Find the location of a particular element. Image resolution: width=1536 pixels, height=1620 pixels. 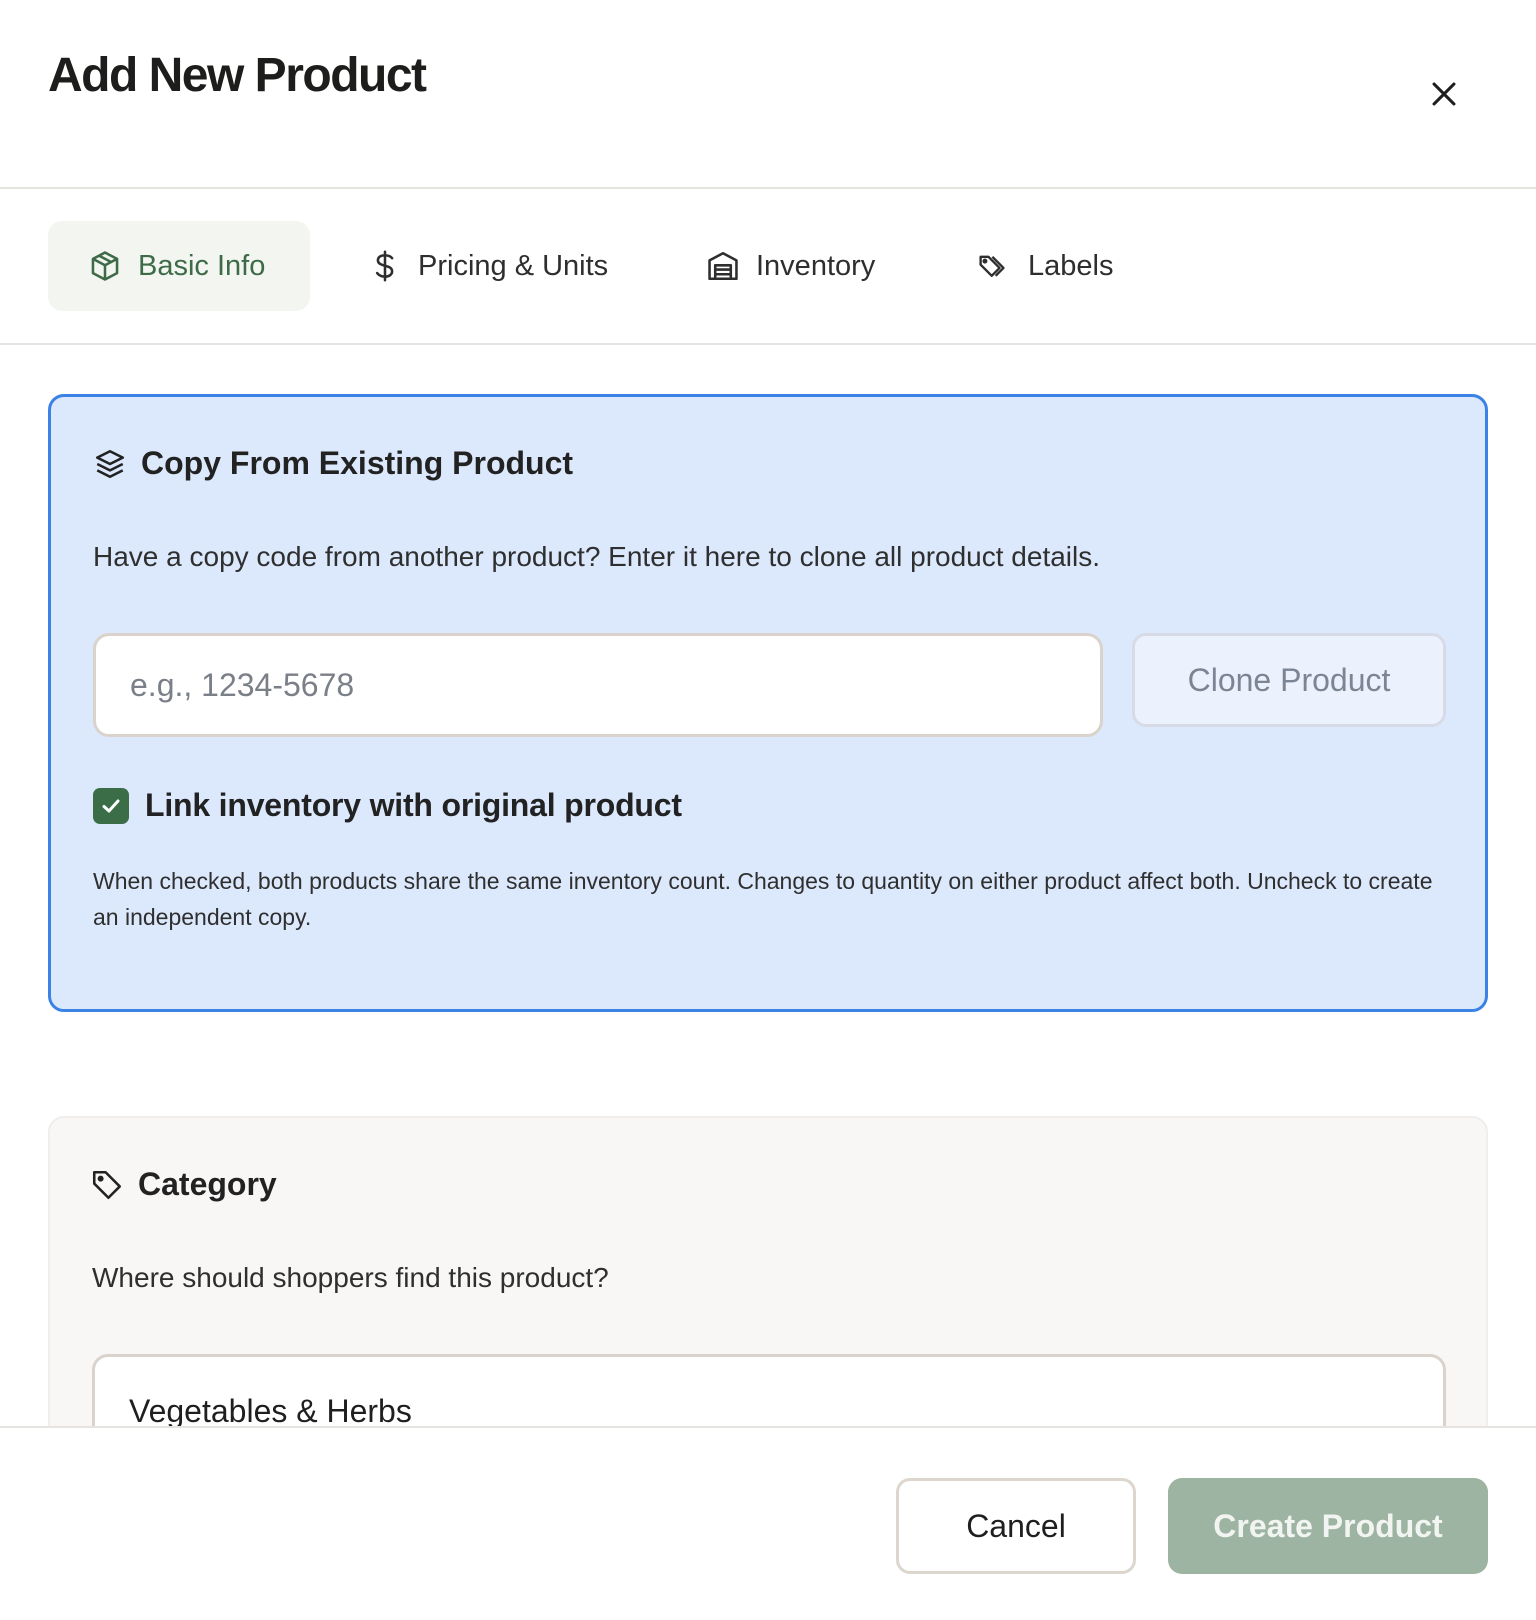

copy-code-input is located at coordinates (598, 685).